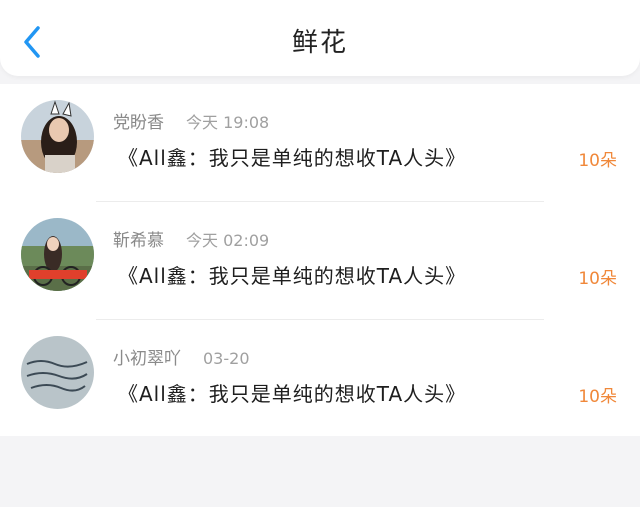 This screenshot has height=507, width=640. I want to click on sender-name: 小初翠吖, so click(147, 359).